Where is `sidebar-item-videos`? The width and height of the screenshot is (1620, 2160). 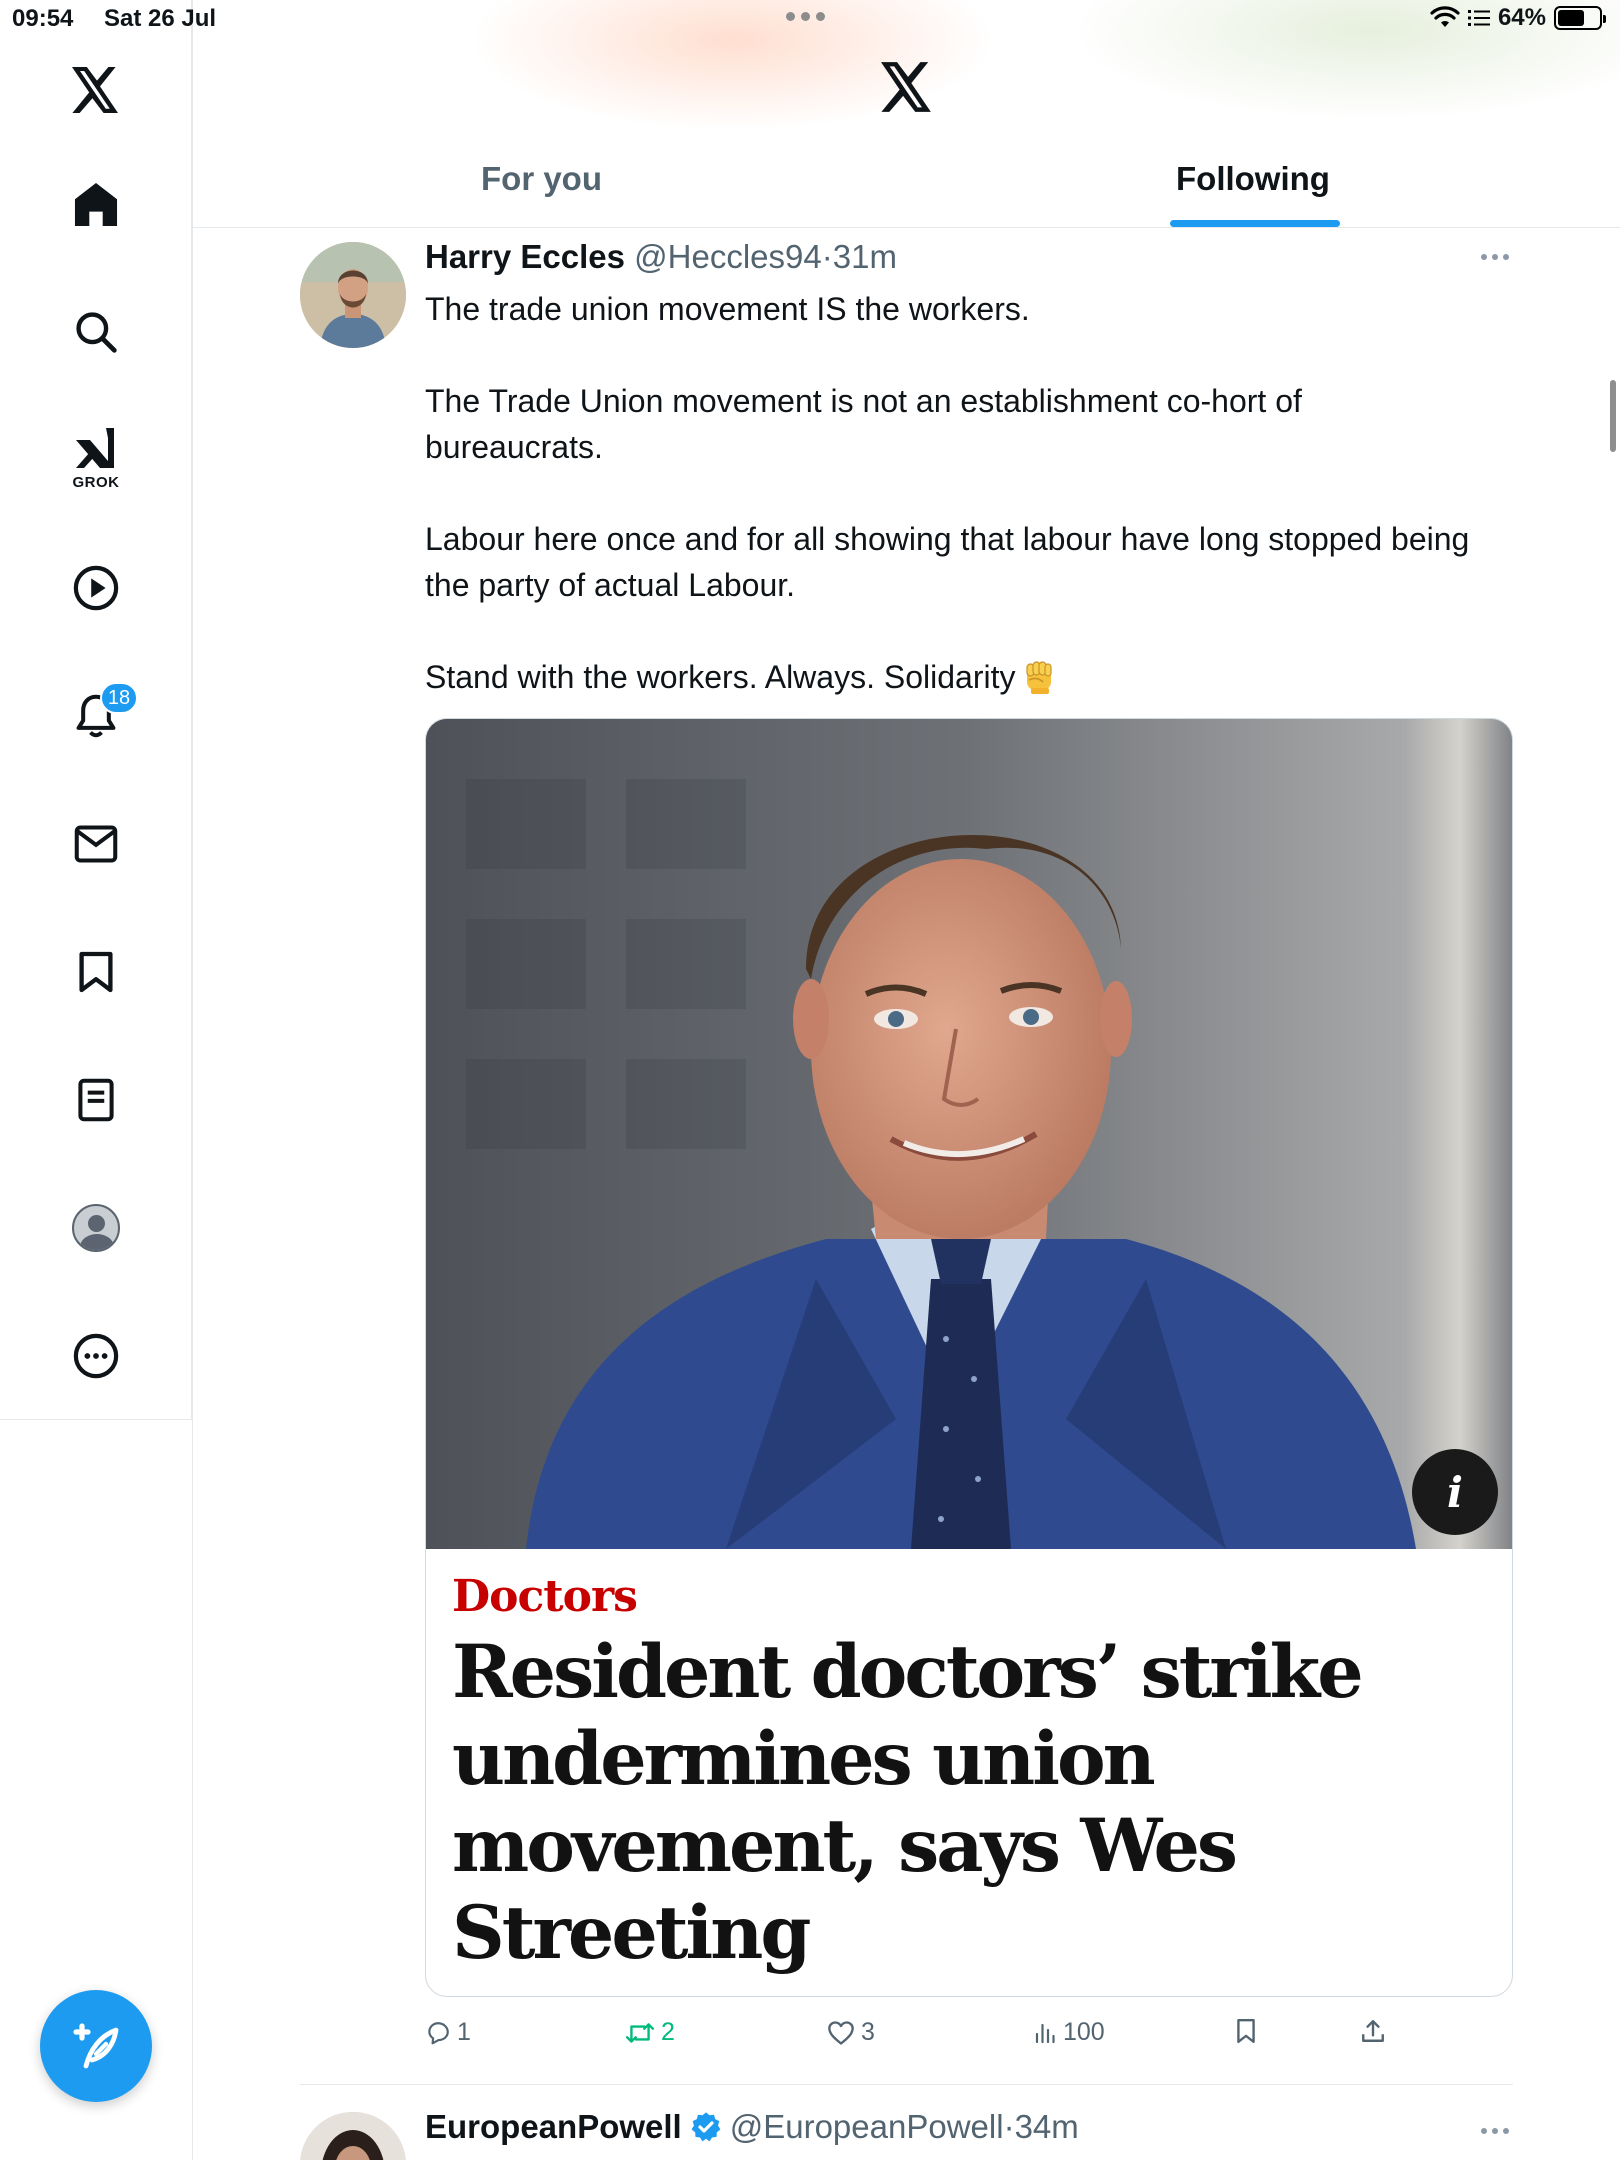 sidebar-item-videos is located at coordinates (96, 588).